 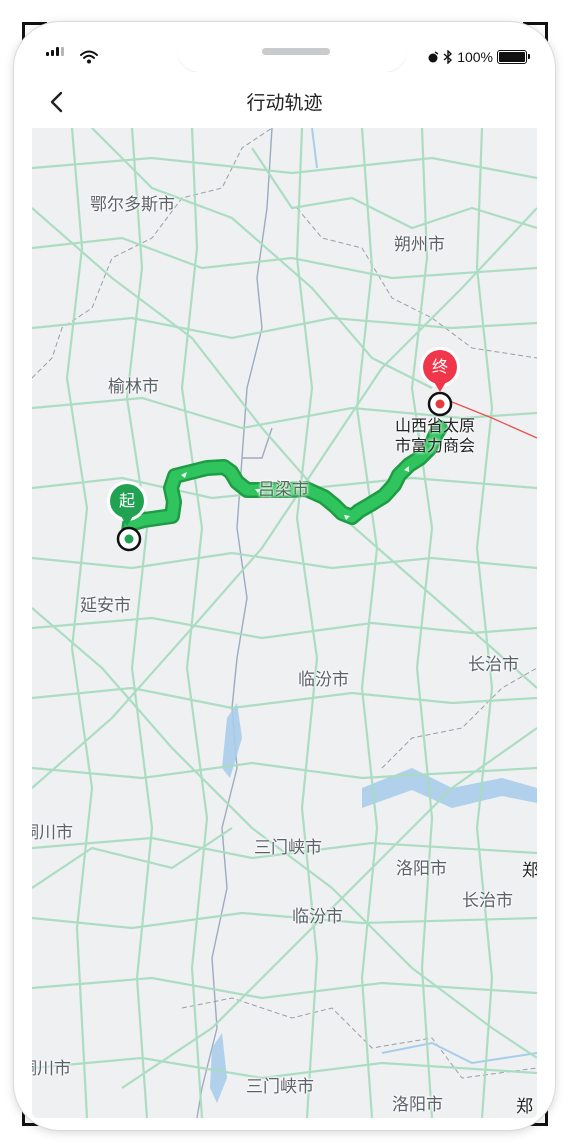 What do you see at coordinates (475, 57) in the screenshot?
I see `battery-percent: 100%` at bounding box center [475, 57].